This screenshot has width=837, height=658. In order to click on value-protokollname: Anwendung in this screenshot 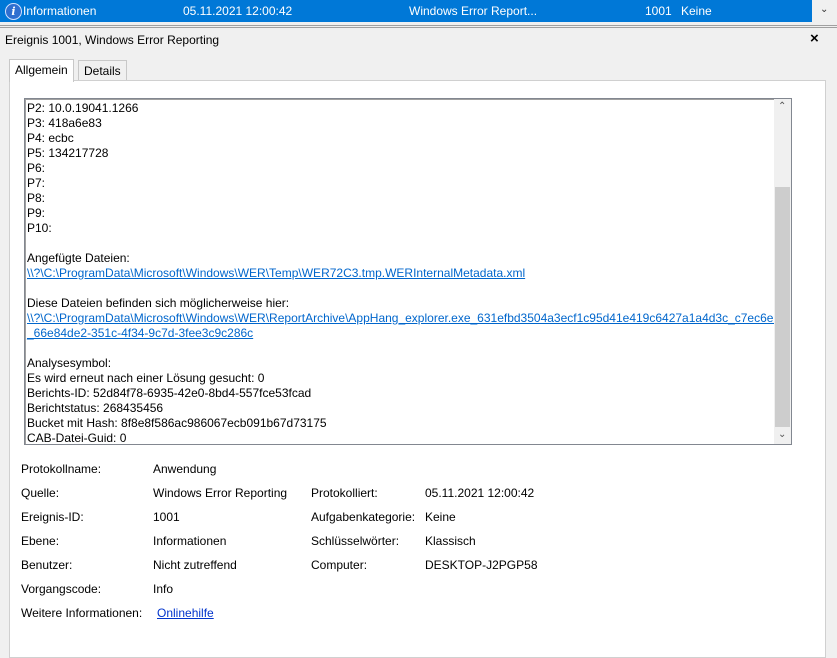, I will do `click(185, 469)`.